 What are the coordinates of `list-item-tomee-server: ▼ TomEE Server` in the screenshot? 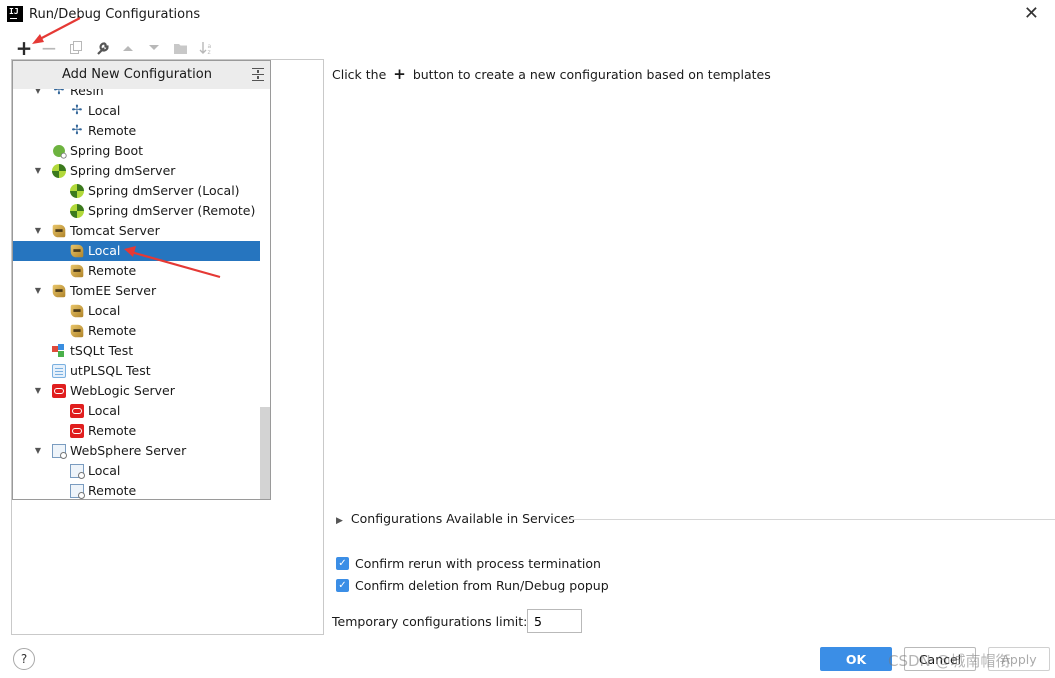 It's located at (141, 291).